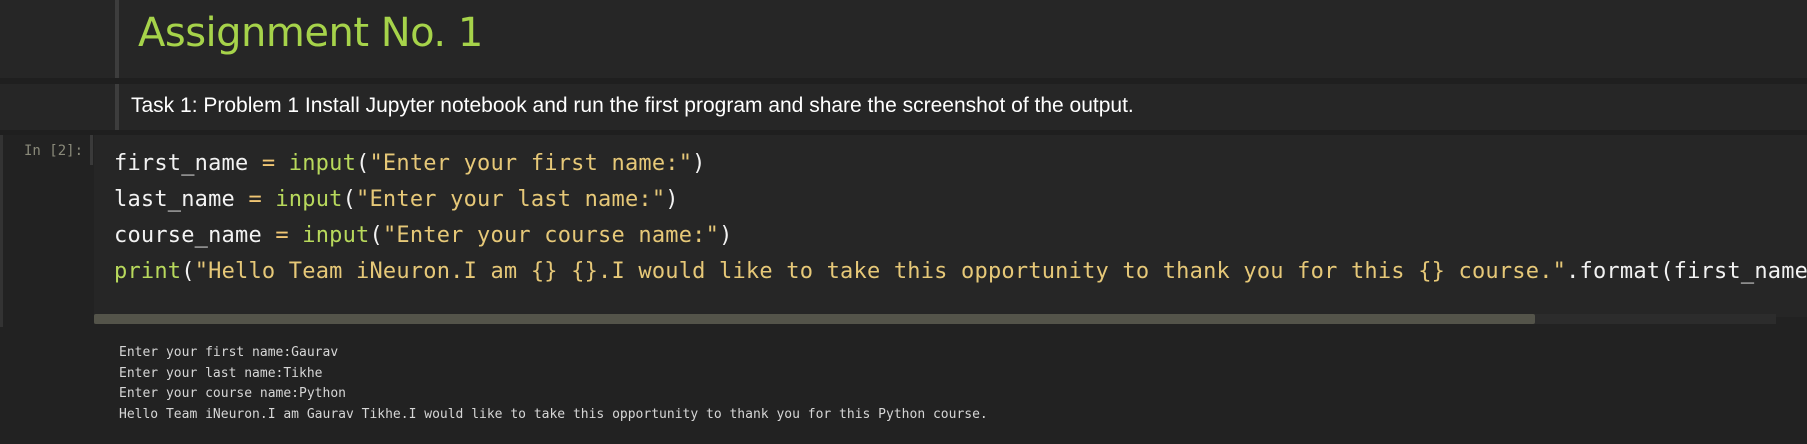  I want to click on string-literal: "Enter your last name:", so click(511, 199).